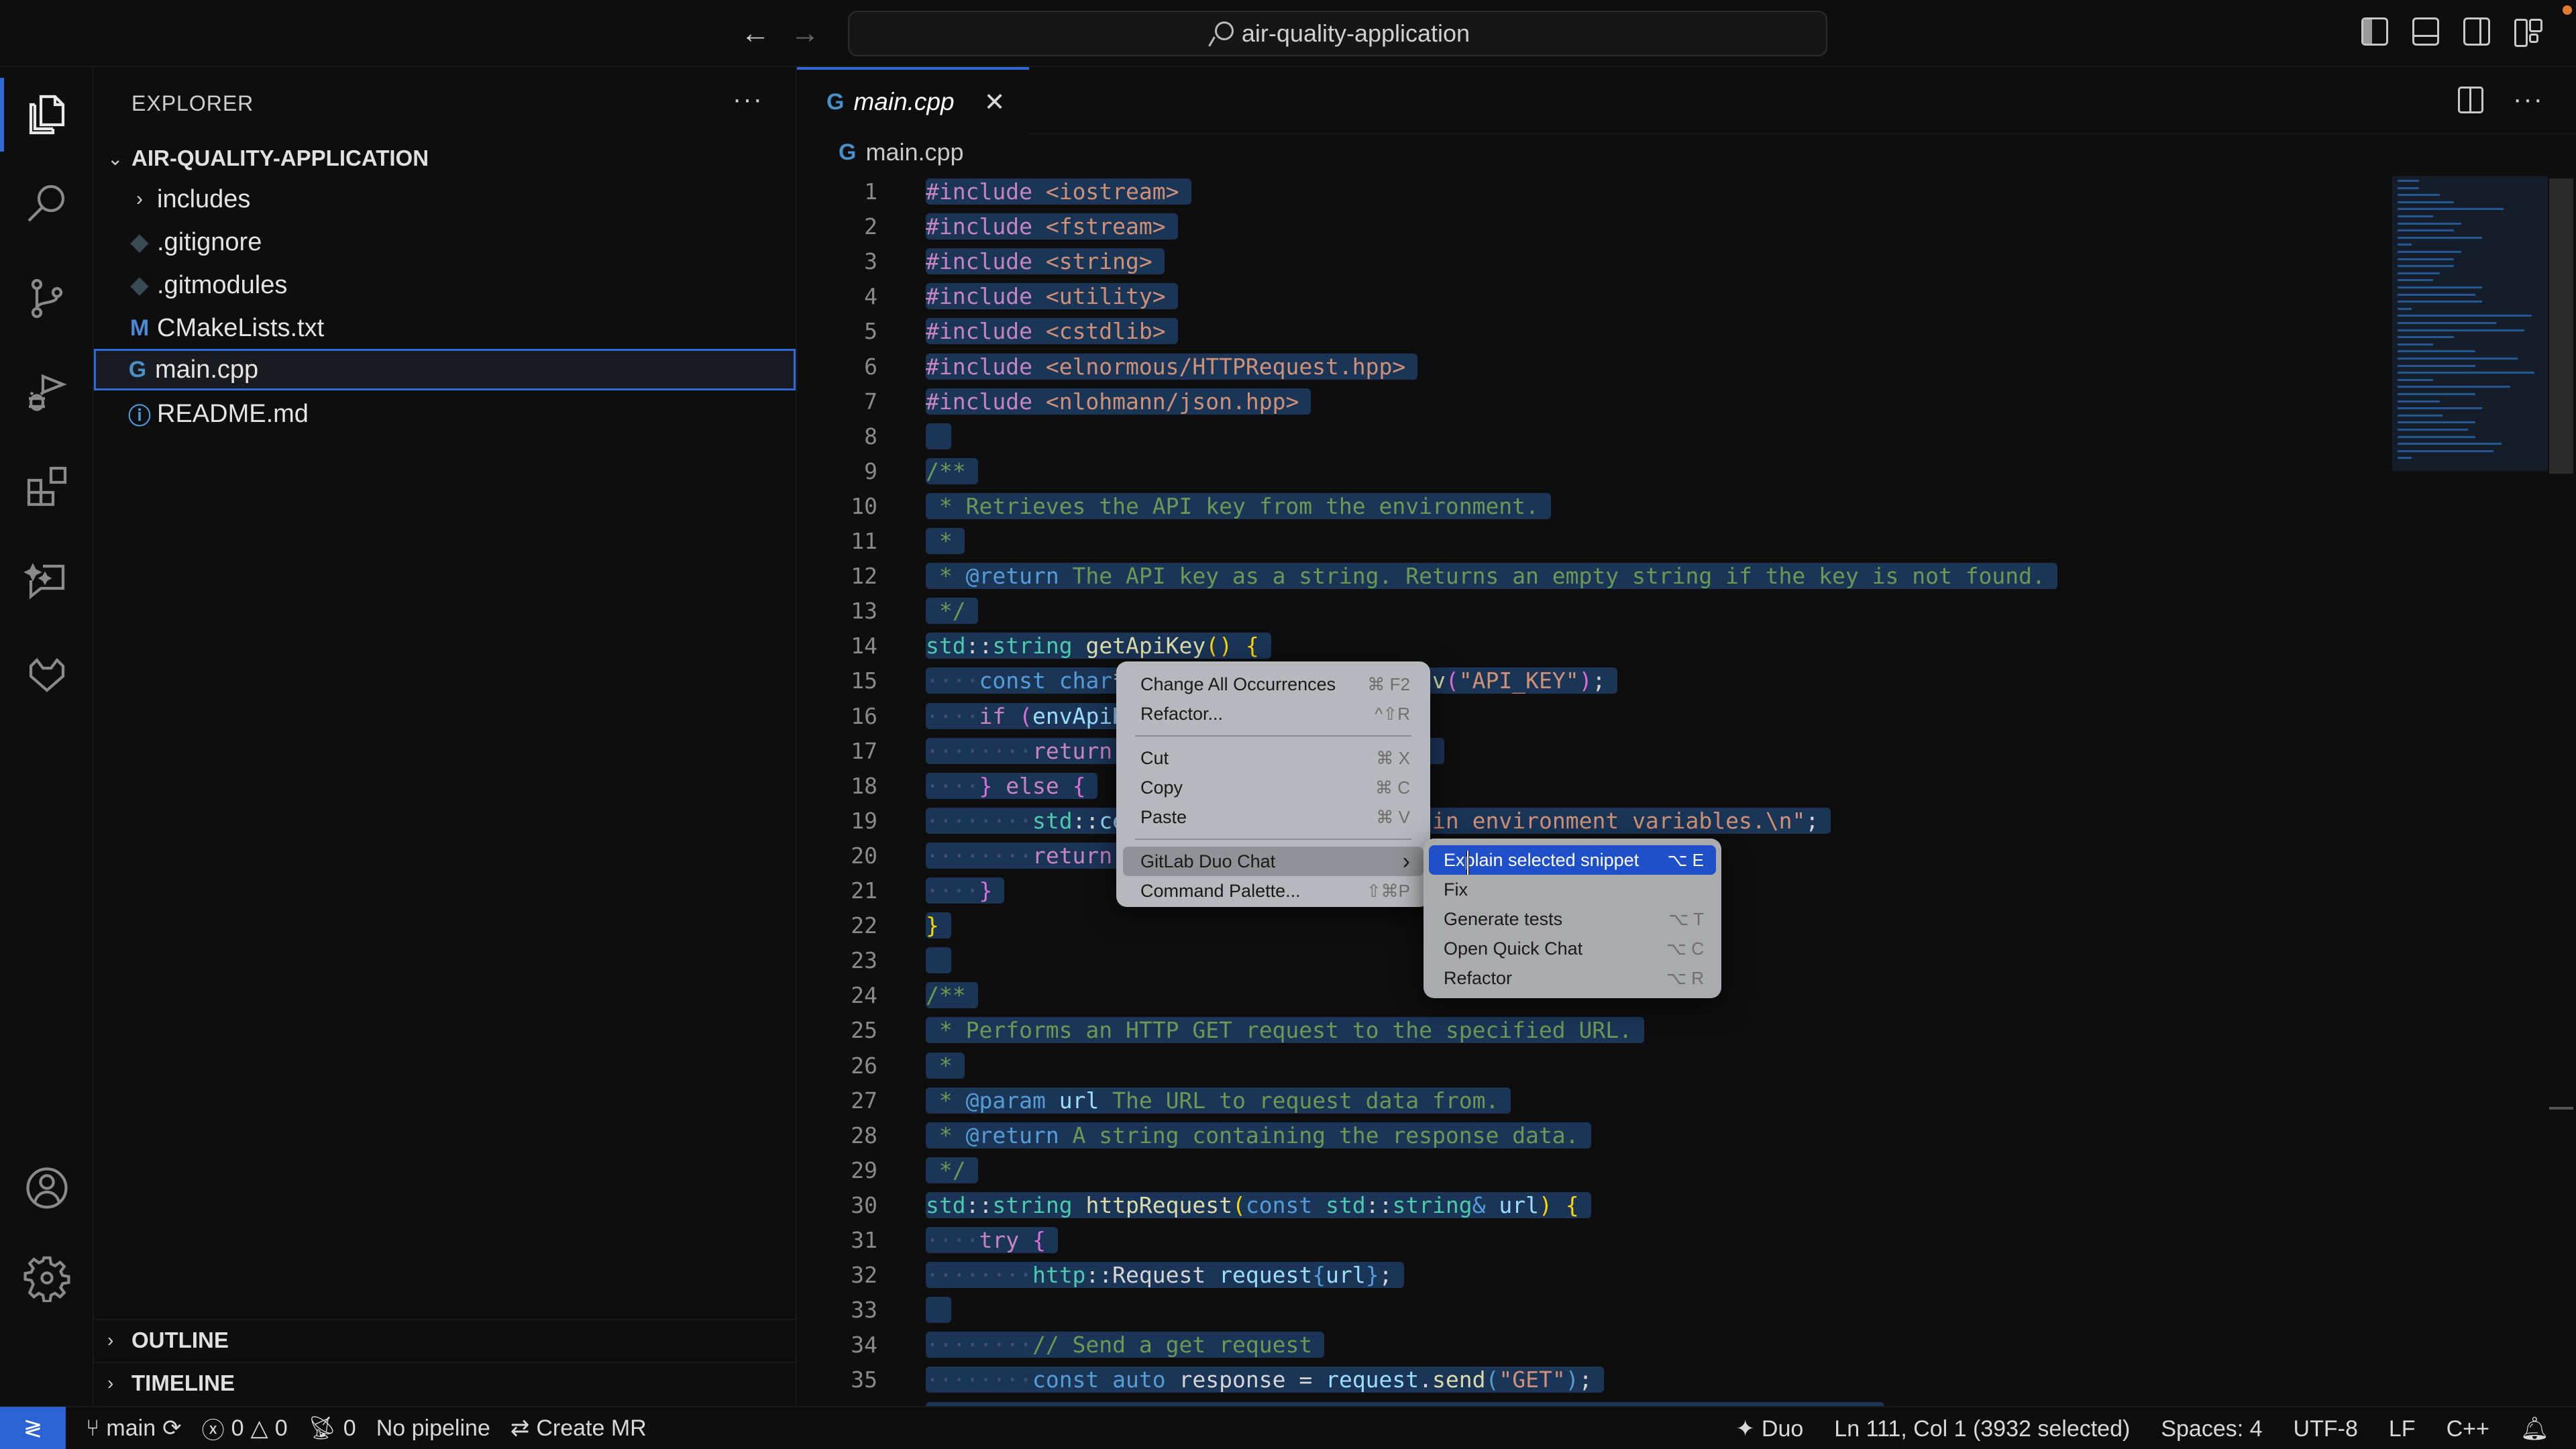 The height and width of the screenshot is (1449, 2576). I want to click on tree-item-cmakelists: M CMakeLists.txt, so click(445, 328).